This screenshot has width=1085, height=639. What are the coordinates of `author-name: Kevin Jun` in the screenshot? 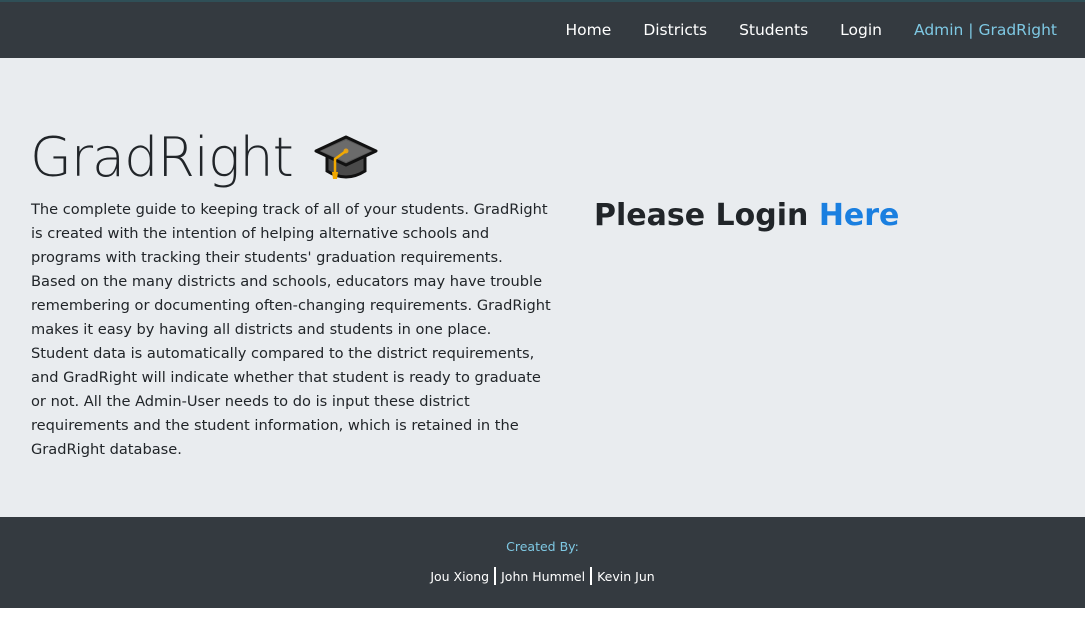 It's located at (626, 576).